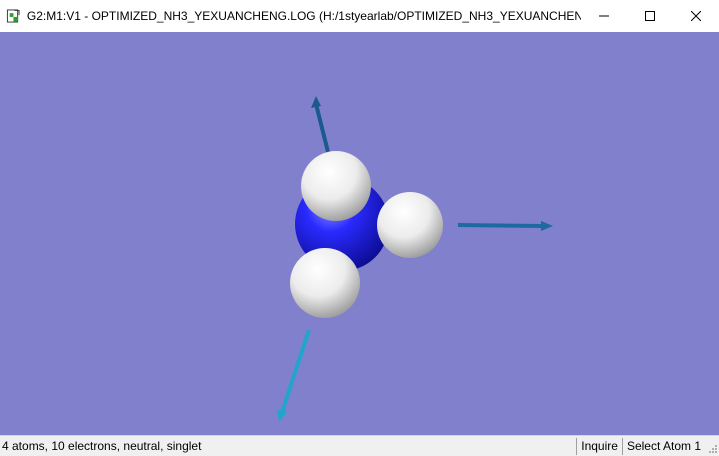 This screenshot has width=719, height=456. Describe the element at coordinates (321, 126) in the screenshot. I see `vector-arrow-top` at that location.